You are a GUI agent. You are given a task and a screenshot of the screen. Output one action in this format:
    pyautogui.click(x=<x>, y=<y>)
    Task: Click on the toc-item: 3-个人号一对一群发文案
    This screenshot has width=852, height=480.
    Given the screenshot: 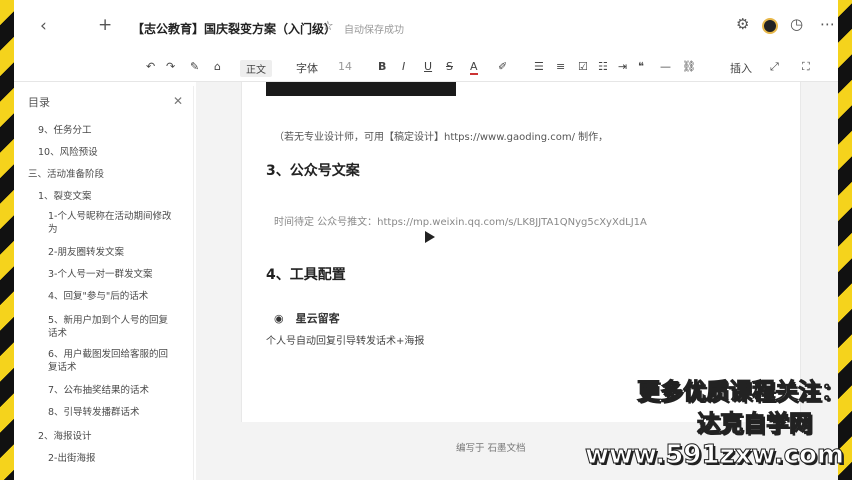 What is the action you would take?
    pyautogui.click(x=100, y=274)
    